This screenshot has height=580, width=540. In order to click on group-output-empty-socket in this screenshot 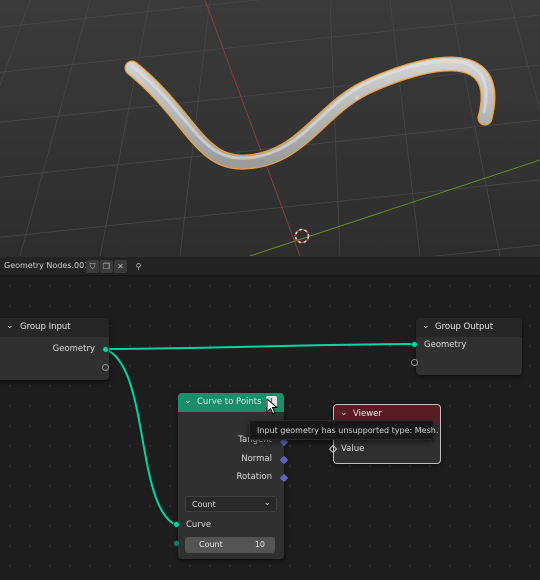, I will do `click(414, 362)`.